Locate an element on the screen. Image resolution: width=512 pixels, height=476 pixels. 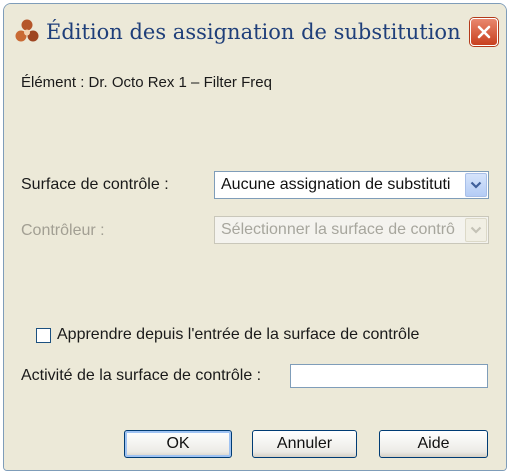
close-icon is located at coordinates (484, 32).